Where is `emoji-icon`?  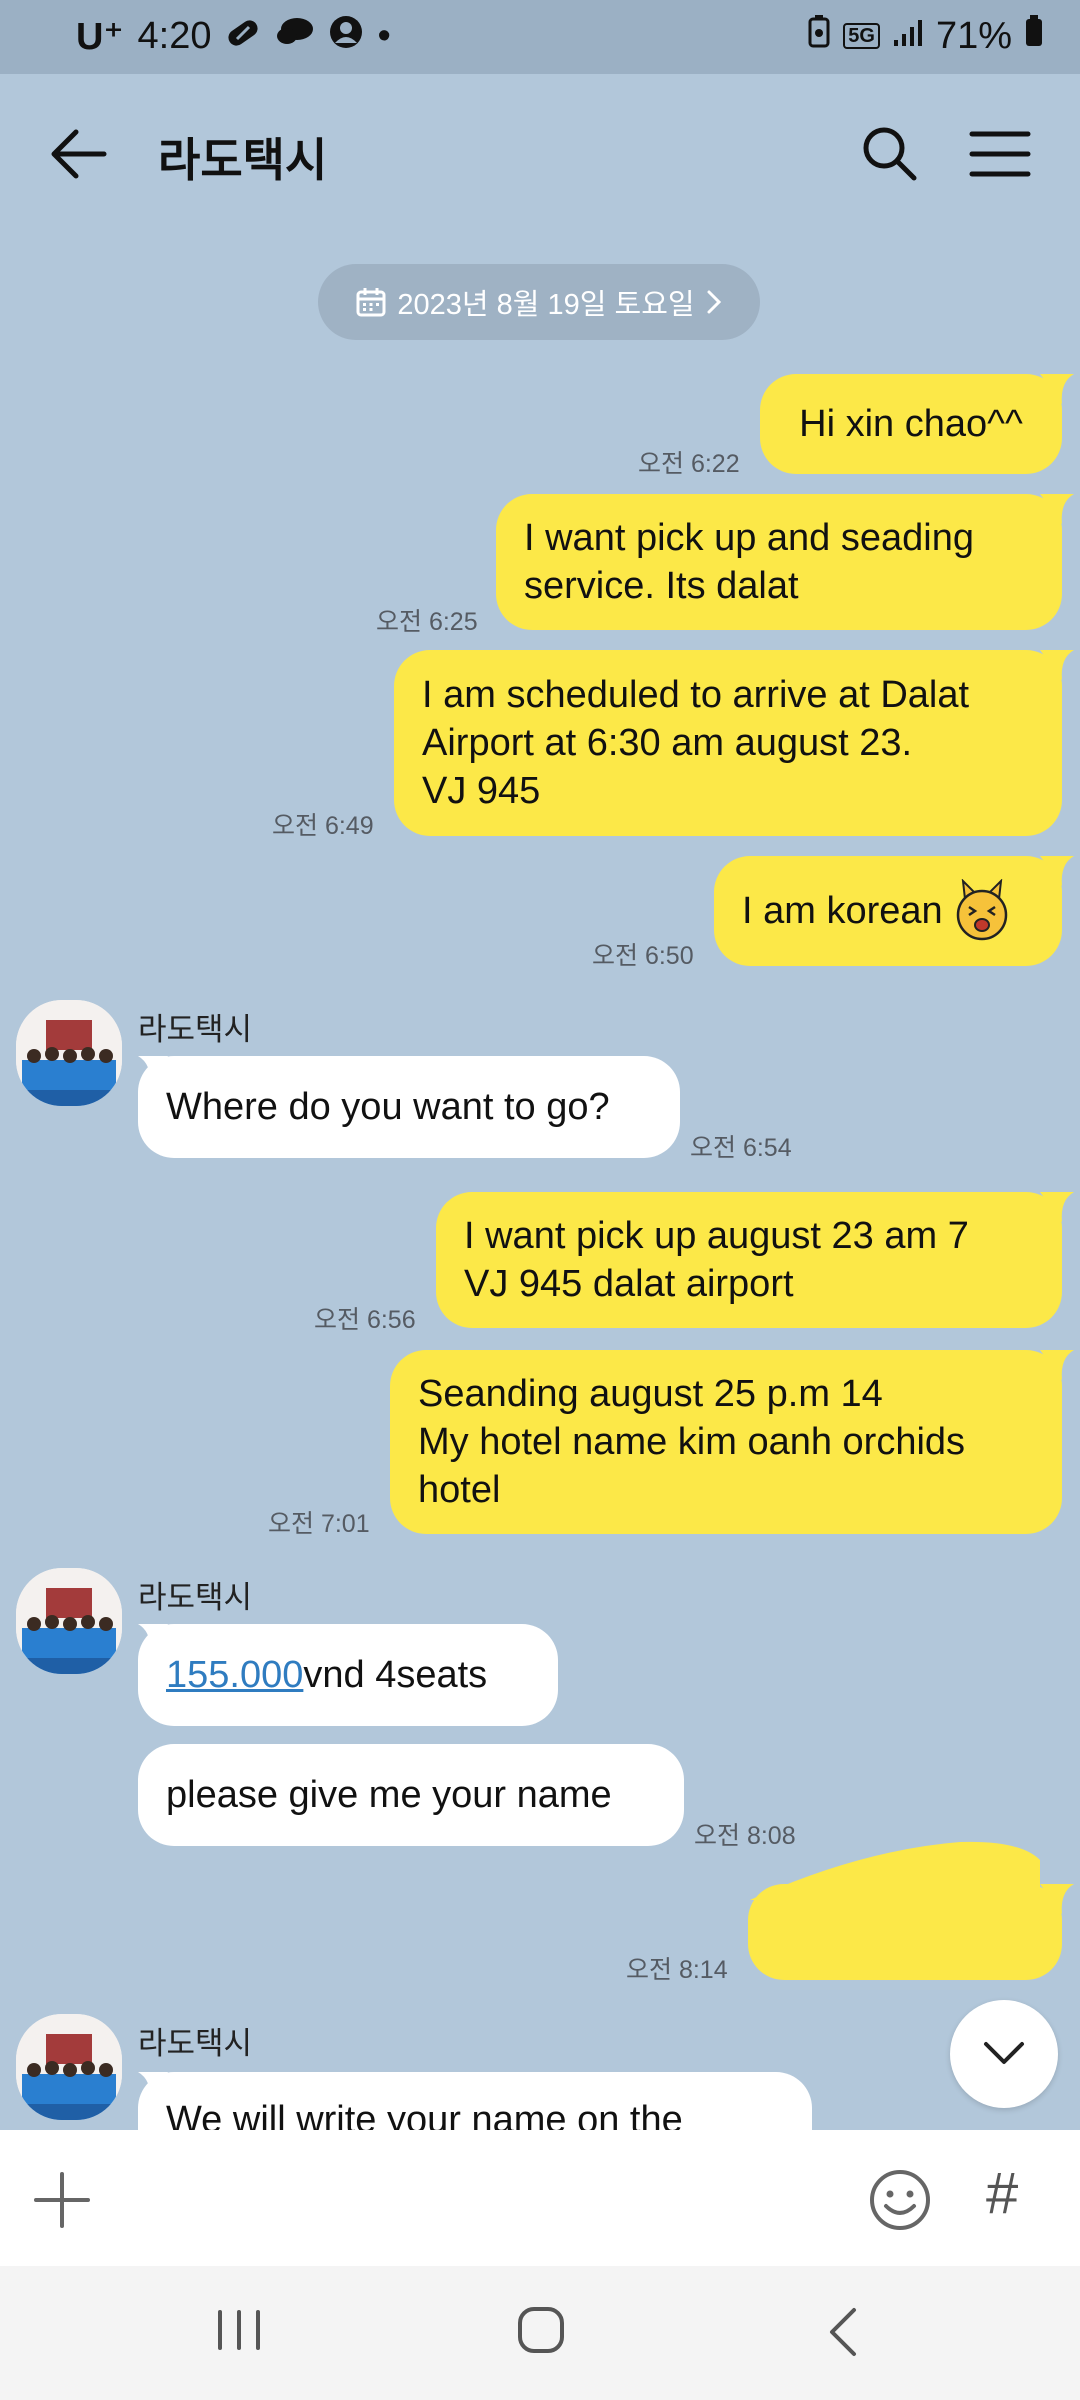
emoji-icon is located at coordinates (900, 2200).